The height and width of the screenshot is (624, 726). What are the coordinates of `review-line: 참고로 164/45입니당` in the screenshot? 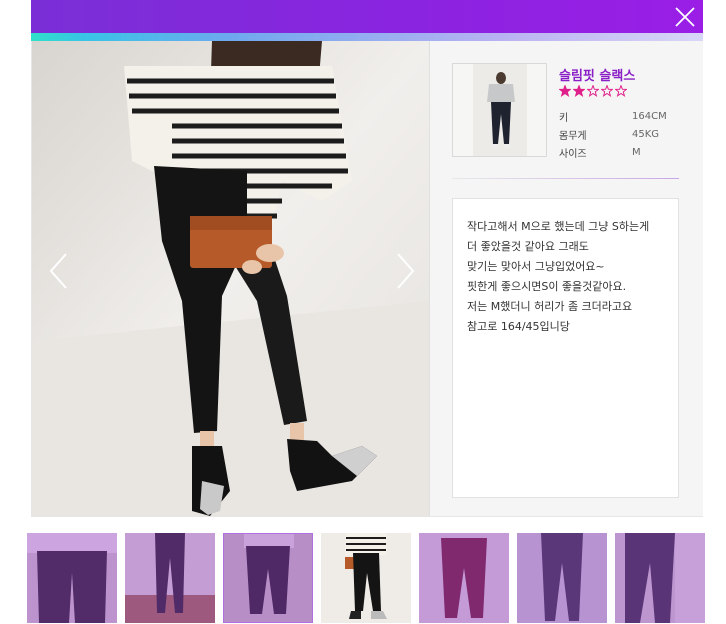 It's located at (518, 326).